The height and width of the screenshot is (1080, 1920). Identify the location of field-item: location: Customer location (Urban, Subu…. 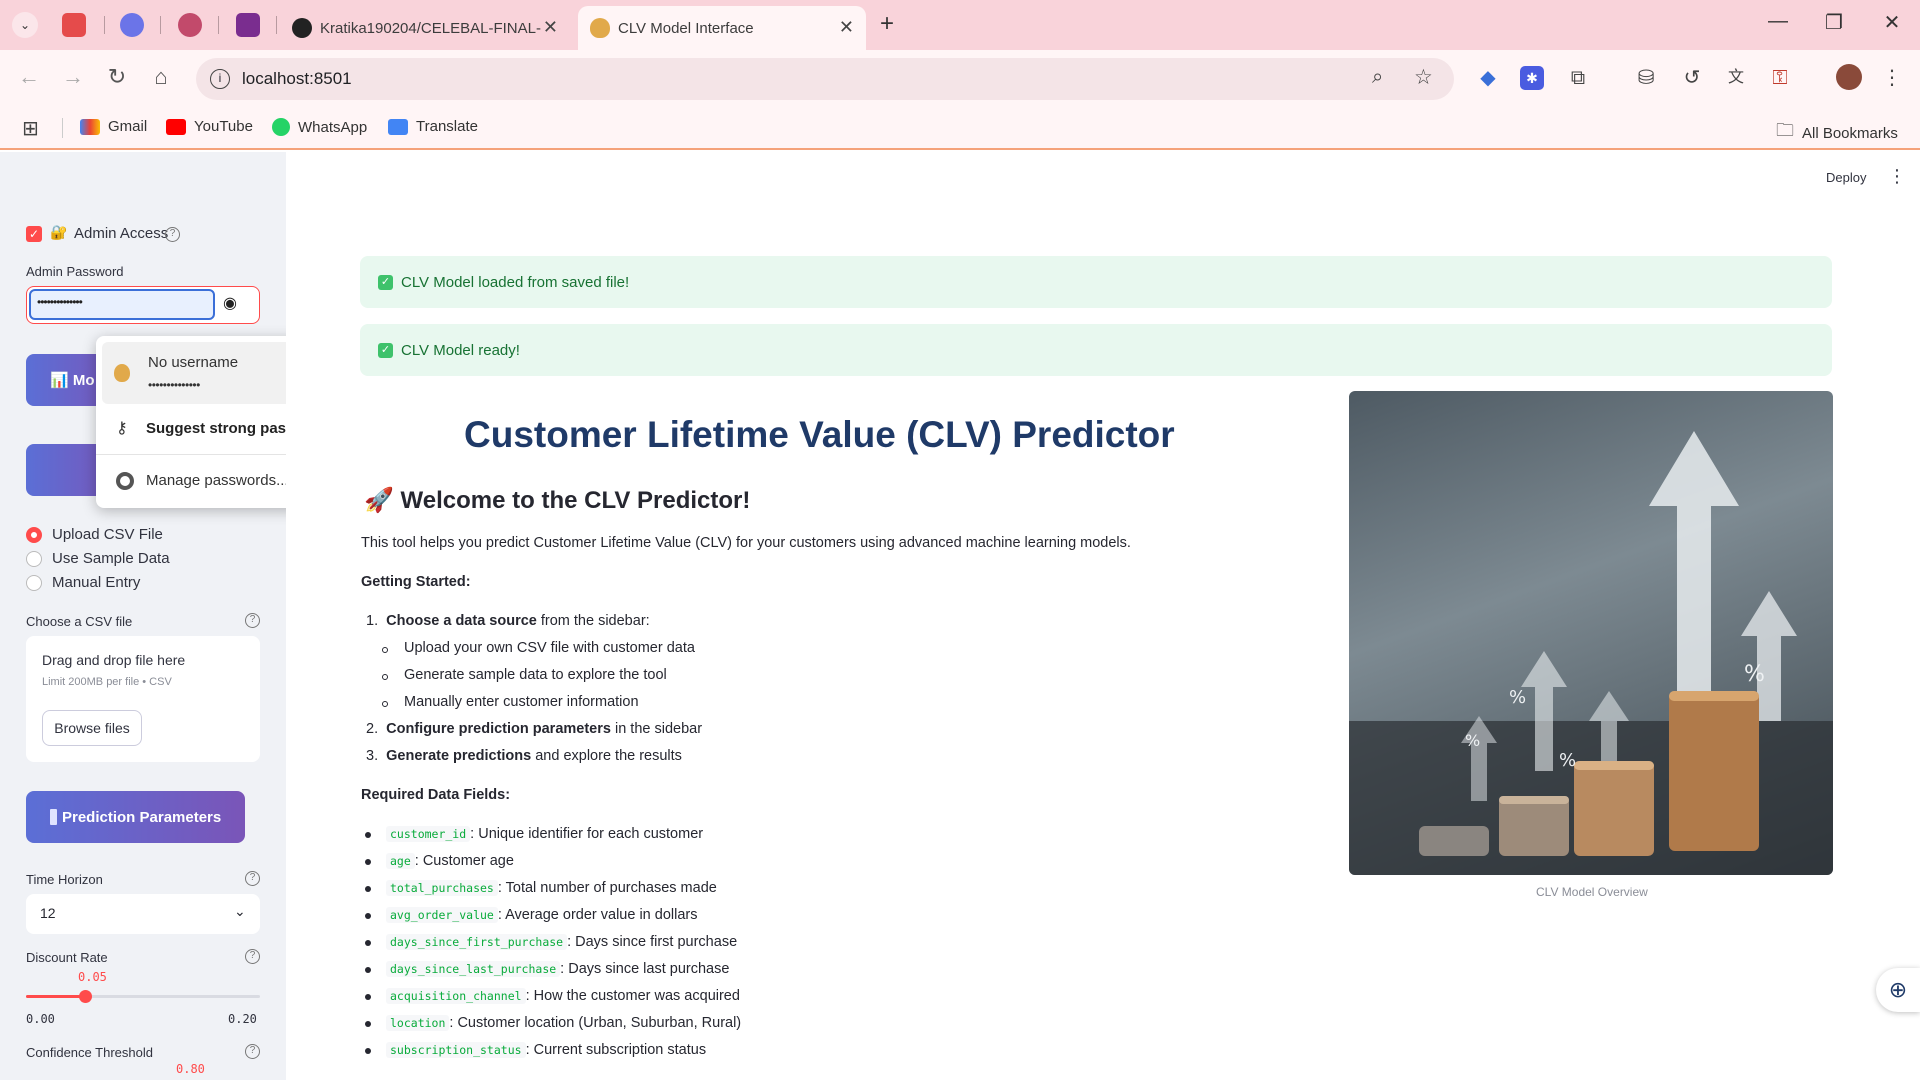
(563, 1023).